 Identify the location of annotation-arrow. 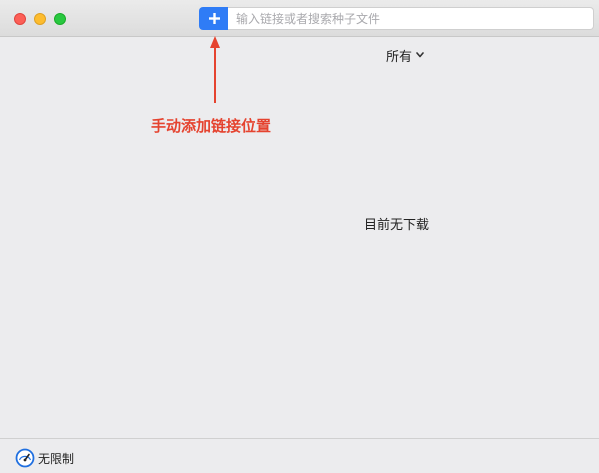
(215, 69).